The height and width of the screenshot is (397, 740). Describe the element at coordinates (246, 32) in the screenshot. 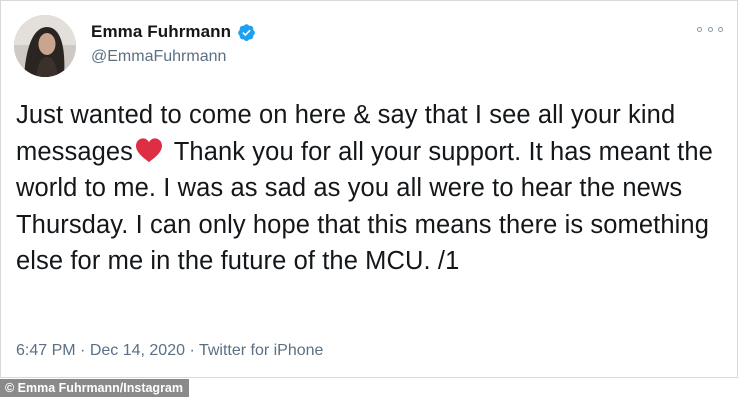

I see `verified-badge-icon` at that location.